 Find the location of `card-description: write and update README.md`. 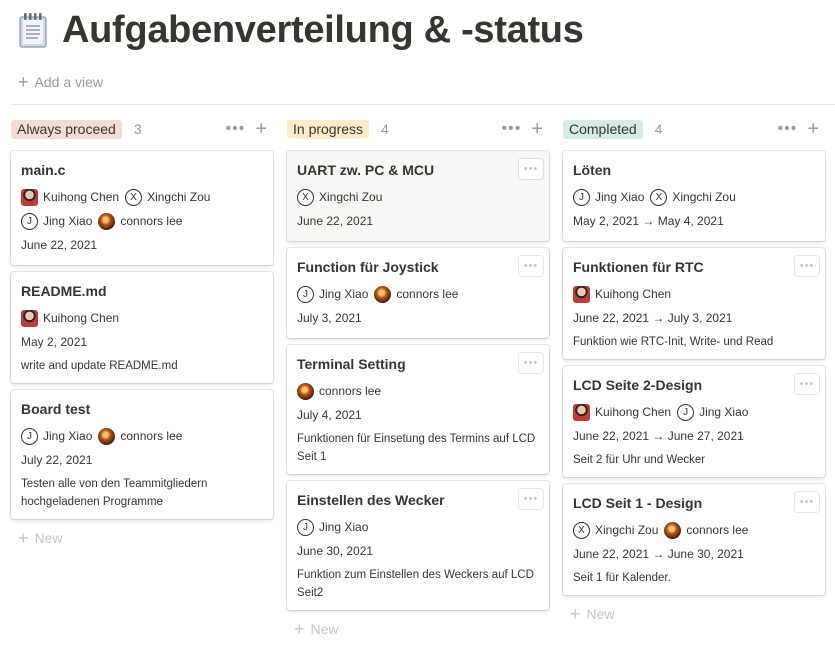

card-description: write and update README.md is located at coordinates (99, 366).